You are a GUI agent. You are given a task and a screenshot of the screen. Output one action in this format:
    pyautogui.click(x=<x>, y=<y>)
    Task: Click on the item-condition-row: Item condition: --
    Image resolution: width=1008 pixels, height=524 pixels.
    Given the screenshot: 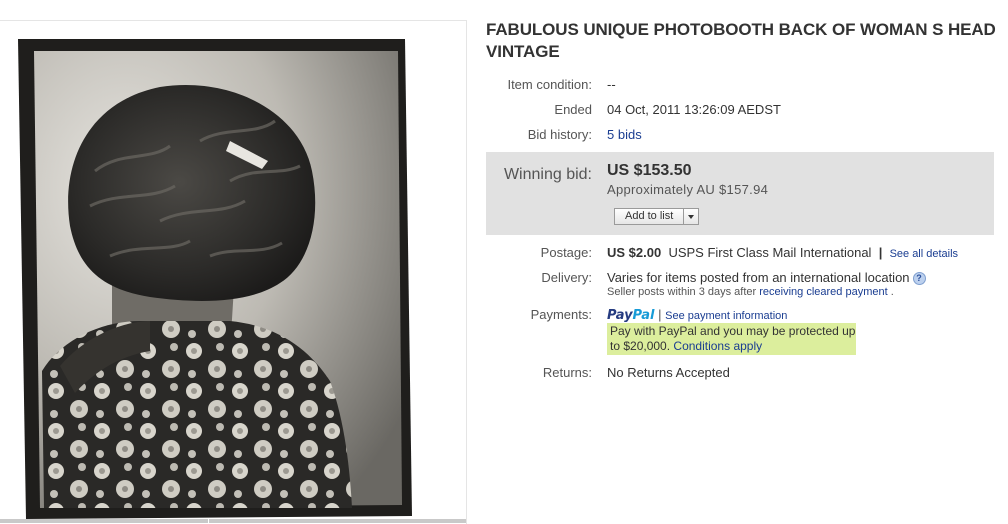 What is the action you would take?
    pyautogui.click(x=741, y=87)
    